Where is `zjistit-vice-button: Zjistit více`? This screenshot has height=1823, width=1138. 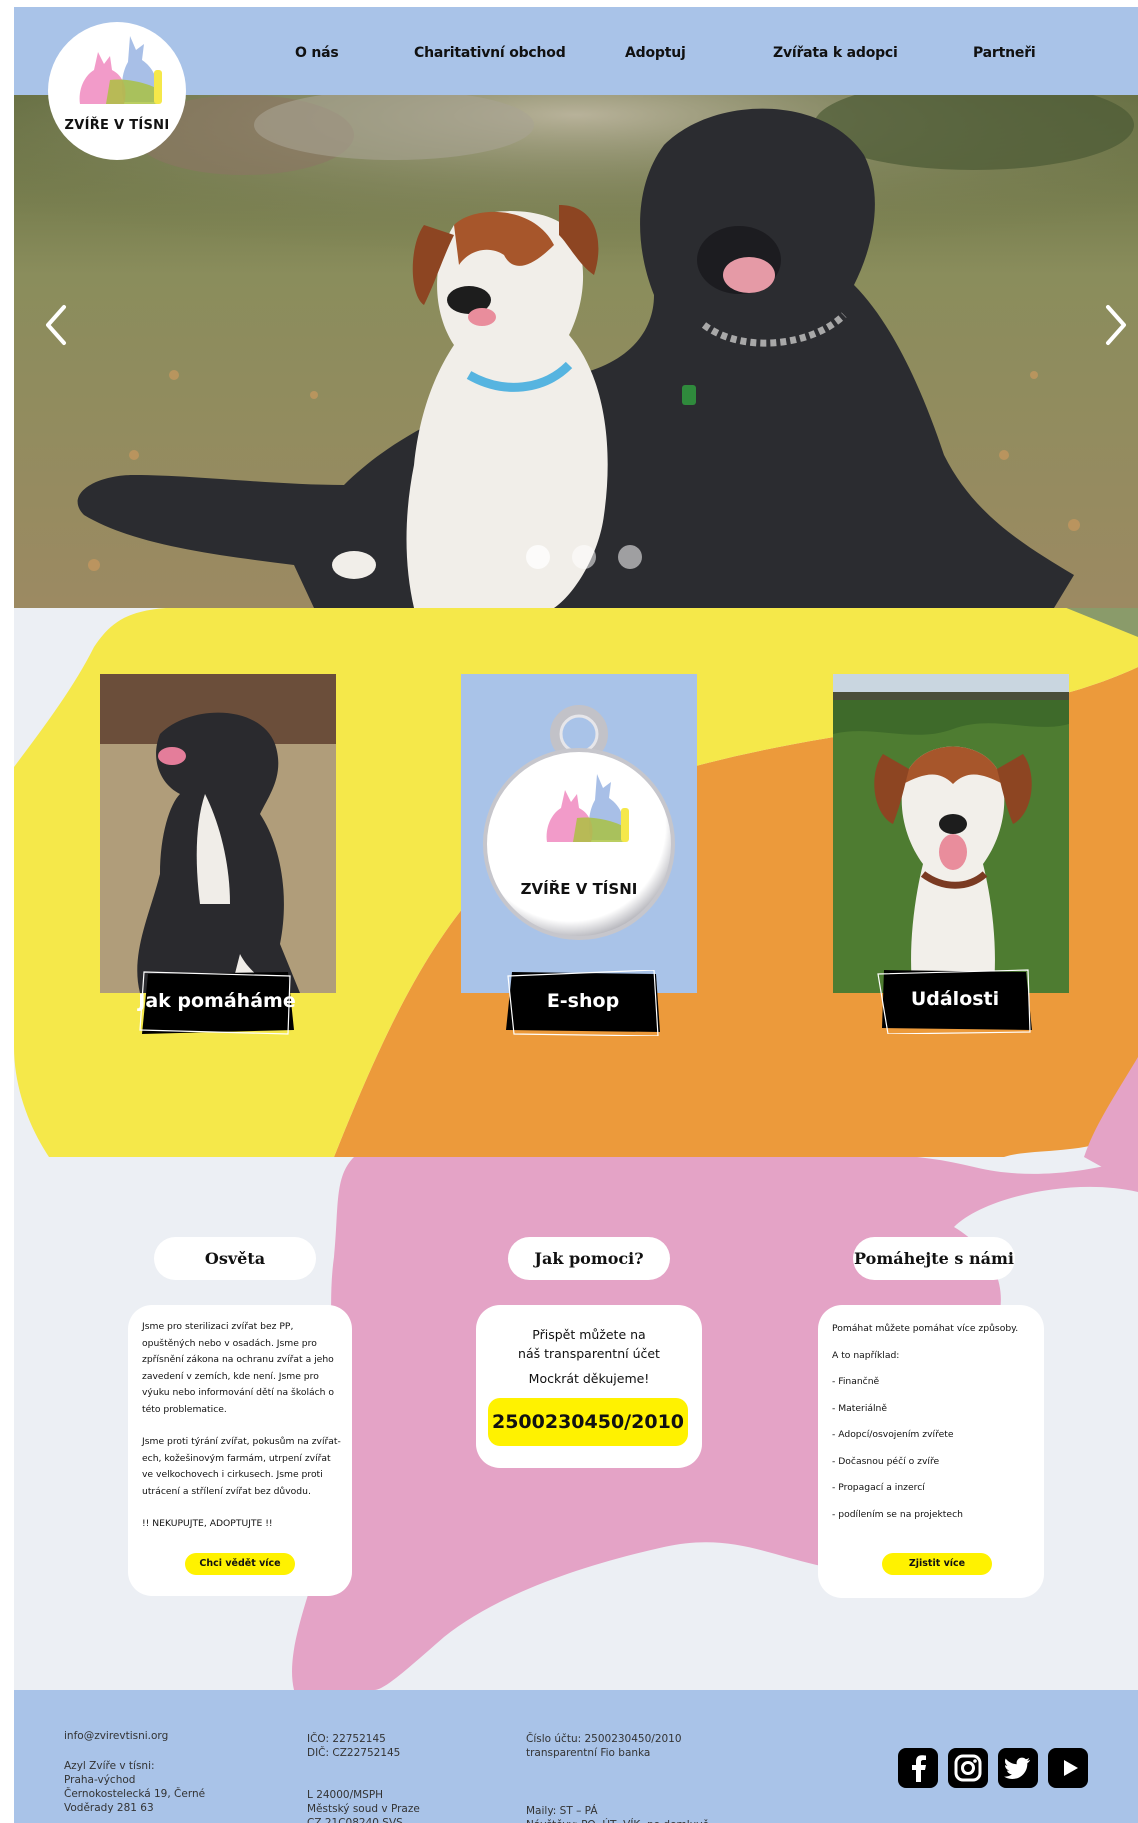 zjistit-vice-button: Zjistit více is located at coordinates (937, 1564).